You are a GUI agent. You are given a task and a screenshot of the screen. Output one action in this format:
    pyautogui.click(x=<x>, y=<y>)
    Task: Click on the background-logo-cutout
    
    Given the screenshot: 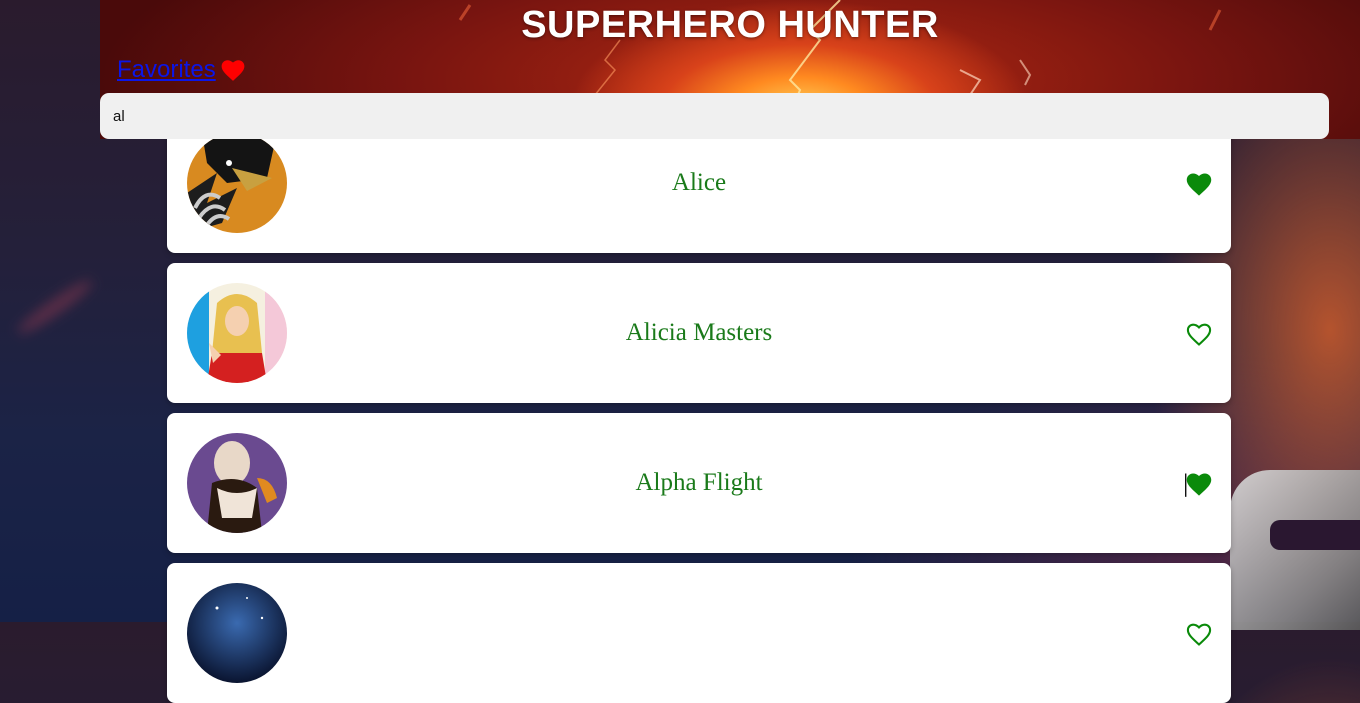 What is the action you would take?
    pyautogui.click(x=1315, y=535)
    